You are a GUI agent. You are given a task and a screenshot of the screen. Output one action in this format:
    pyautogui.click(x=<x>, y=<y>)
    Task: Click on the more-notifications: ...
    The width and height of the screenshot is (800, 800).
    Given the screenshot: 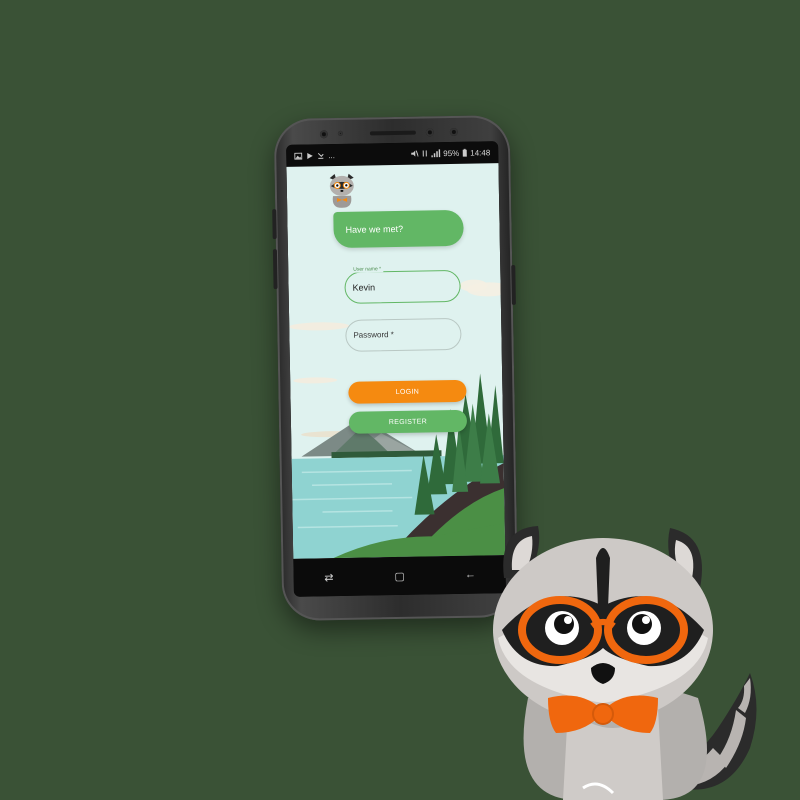 What is the action you would take?
    pyautogui.click(x=332, y=155)
    